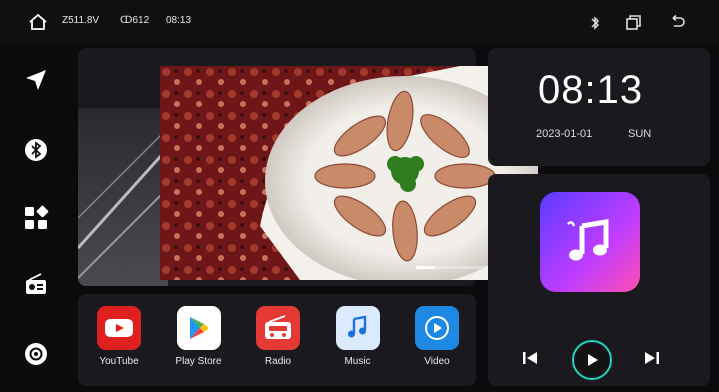 The image size is (719, 392). What do you see at coordinates (425, 267) in the screenshot?
I see `video-progress-fill` at bounding box center [425, 267].